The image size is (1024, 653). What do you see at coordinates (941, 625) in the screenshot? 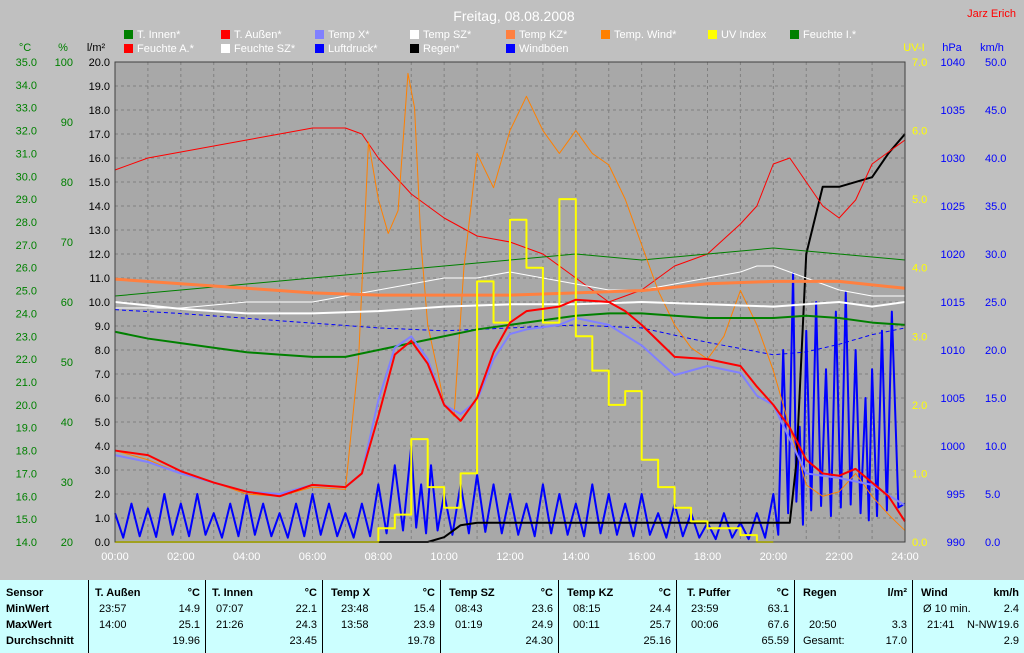
I see `stat-wind-max-time: 21:41` at bounding box center [941, 625].